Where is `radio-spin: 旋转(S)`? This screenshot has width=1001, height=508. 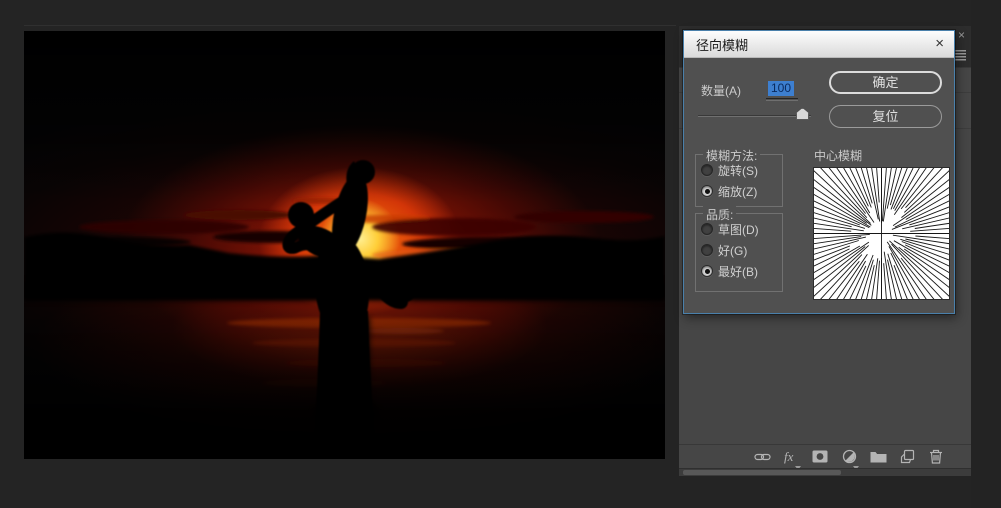 radio-spin: 旋转(S) is located at coordinates (729, 170).